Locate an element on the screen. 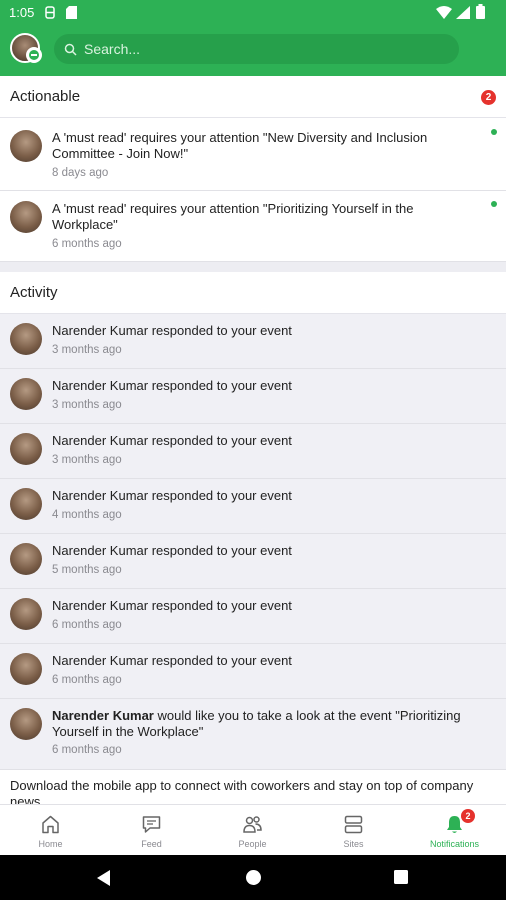 The image size is (506, 900). search-icon is located at coordinates (70, 49).